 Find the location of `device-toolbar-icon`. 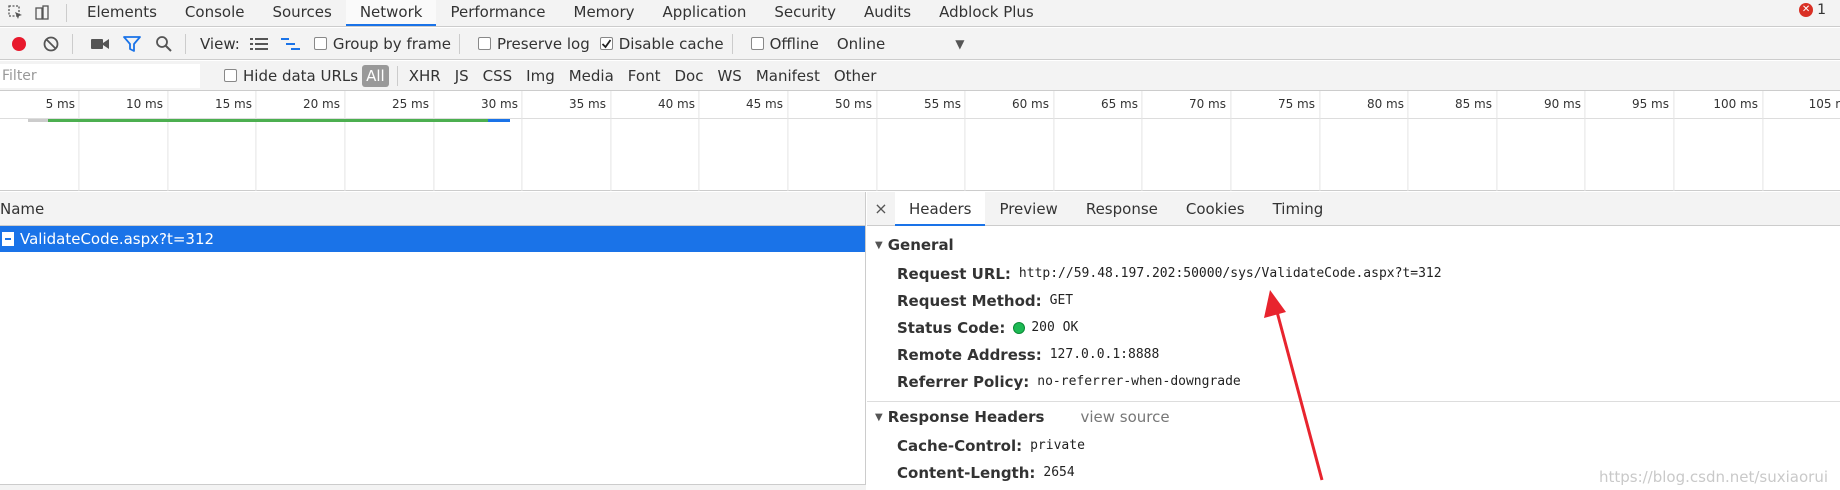

device-toolbar-icon is located at coordinates (42, 13).